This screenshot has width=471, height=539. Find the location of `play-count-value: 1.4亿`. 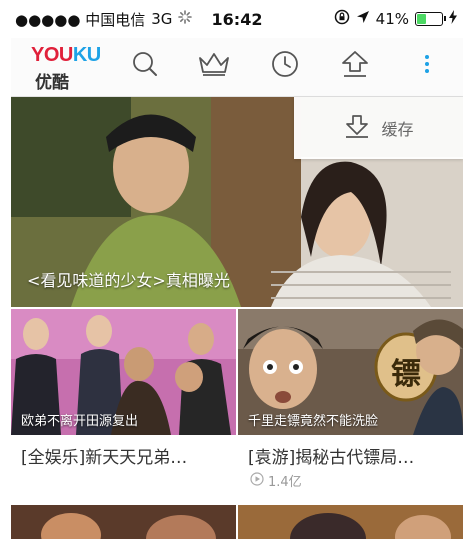

play-count-value: 1.4亿 is located at coordinates (285, 482).